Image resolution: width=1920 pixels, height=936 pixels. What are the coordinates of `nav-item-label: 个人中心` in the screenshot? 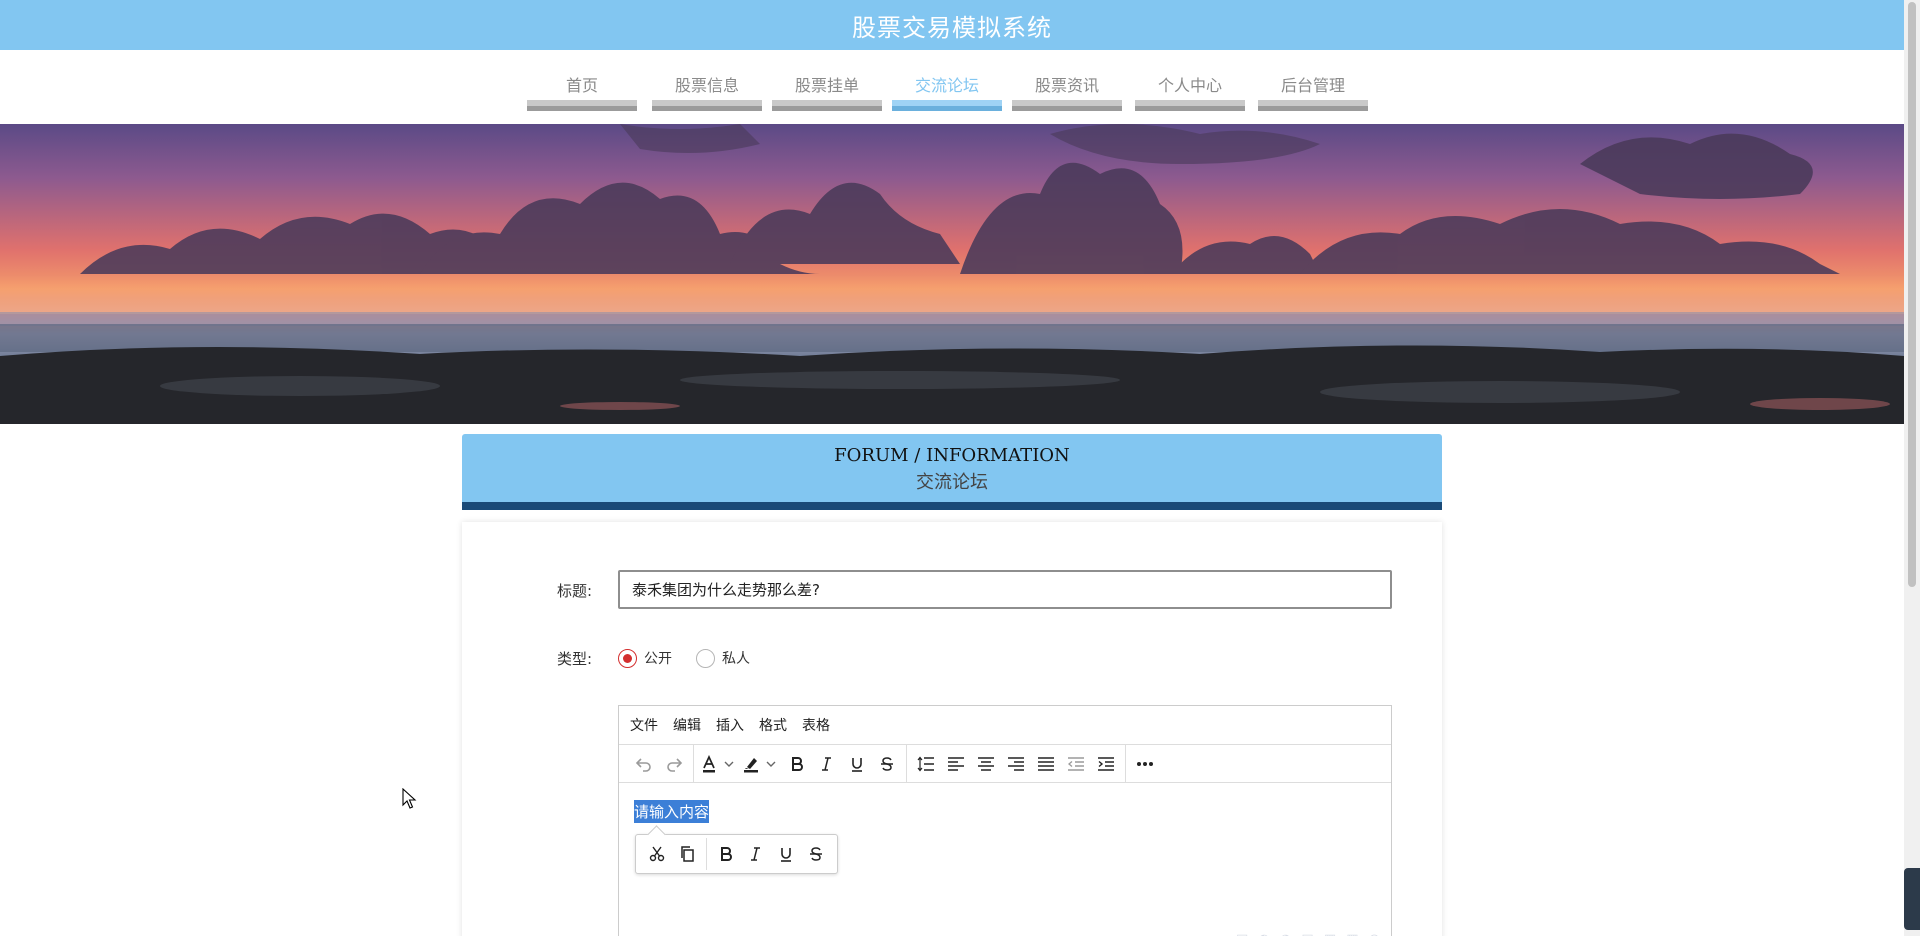 It's located at (1189, 85).